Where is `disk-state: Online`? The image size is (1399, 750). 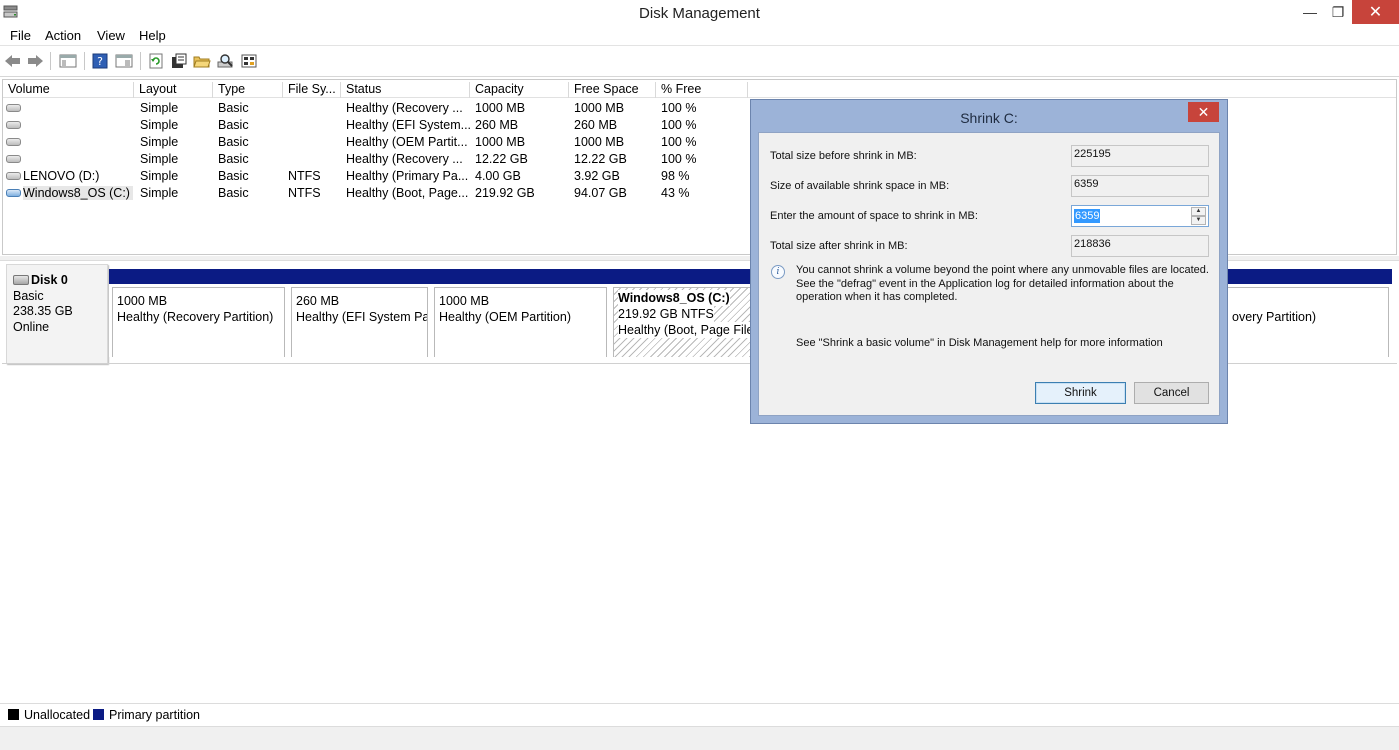 disk-state: Online is located at coordinates (31, 326).